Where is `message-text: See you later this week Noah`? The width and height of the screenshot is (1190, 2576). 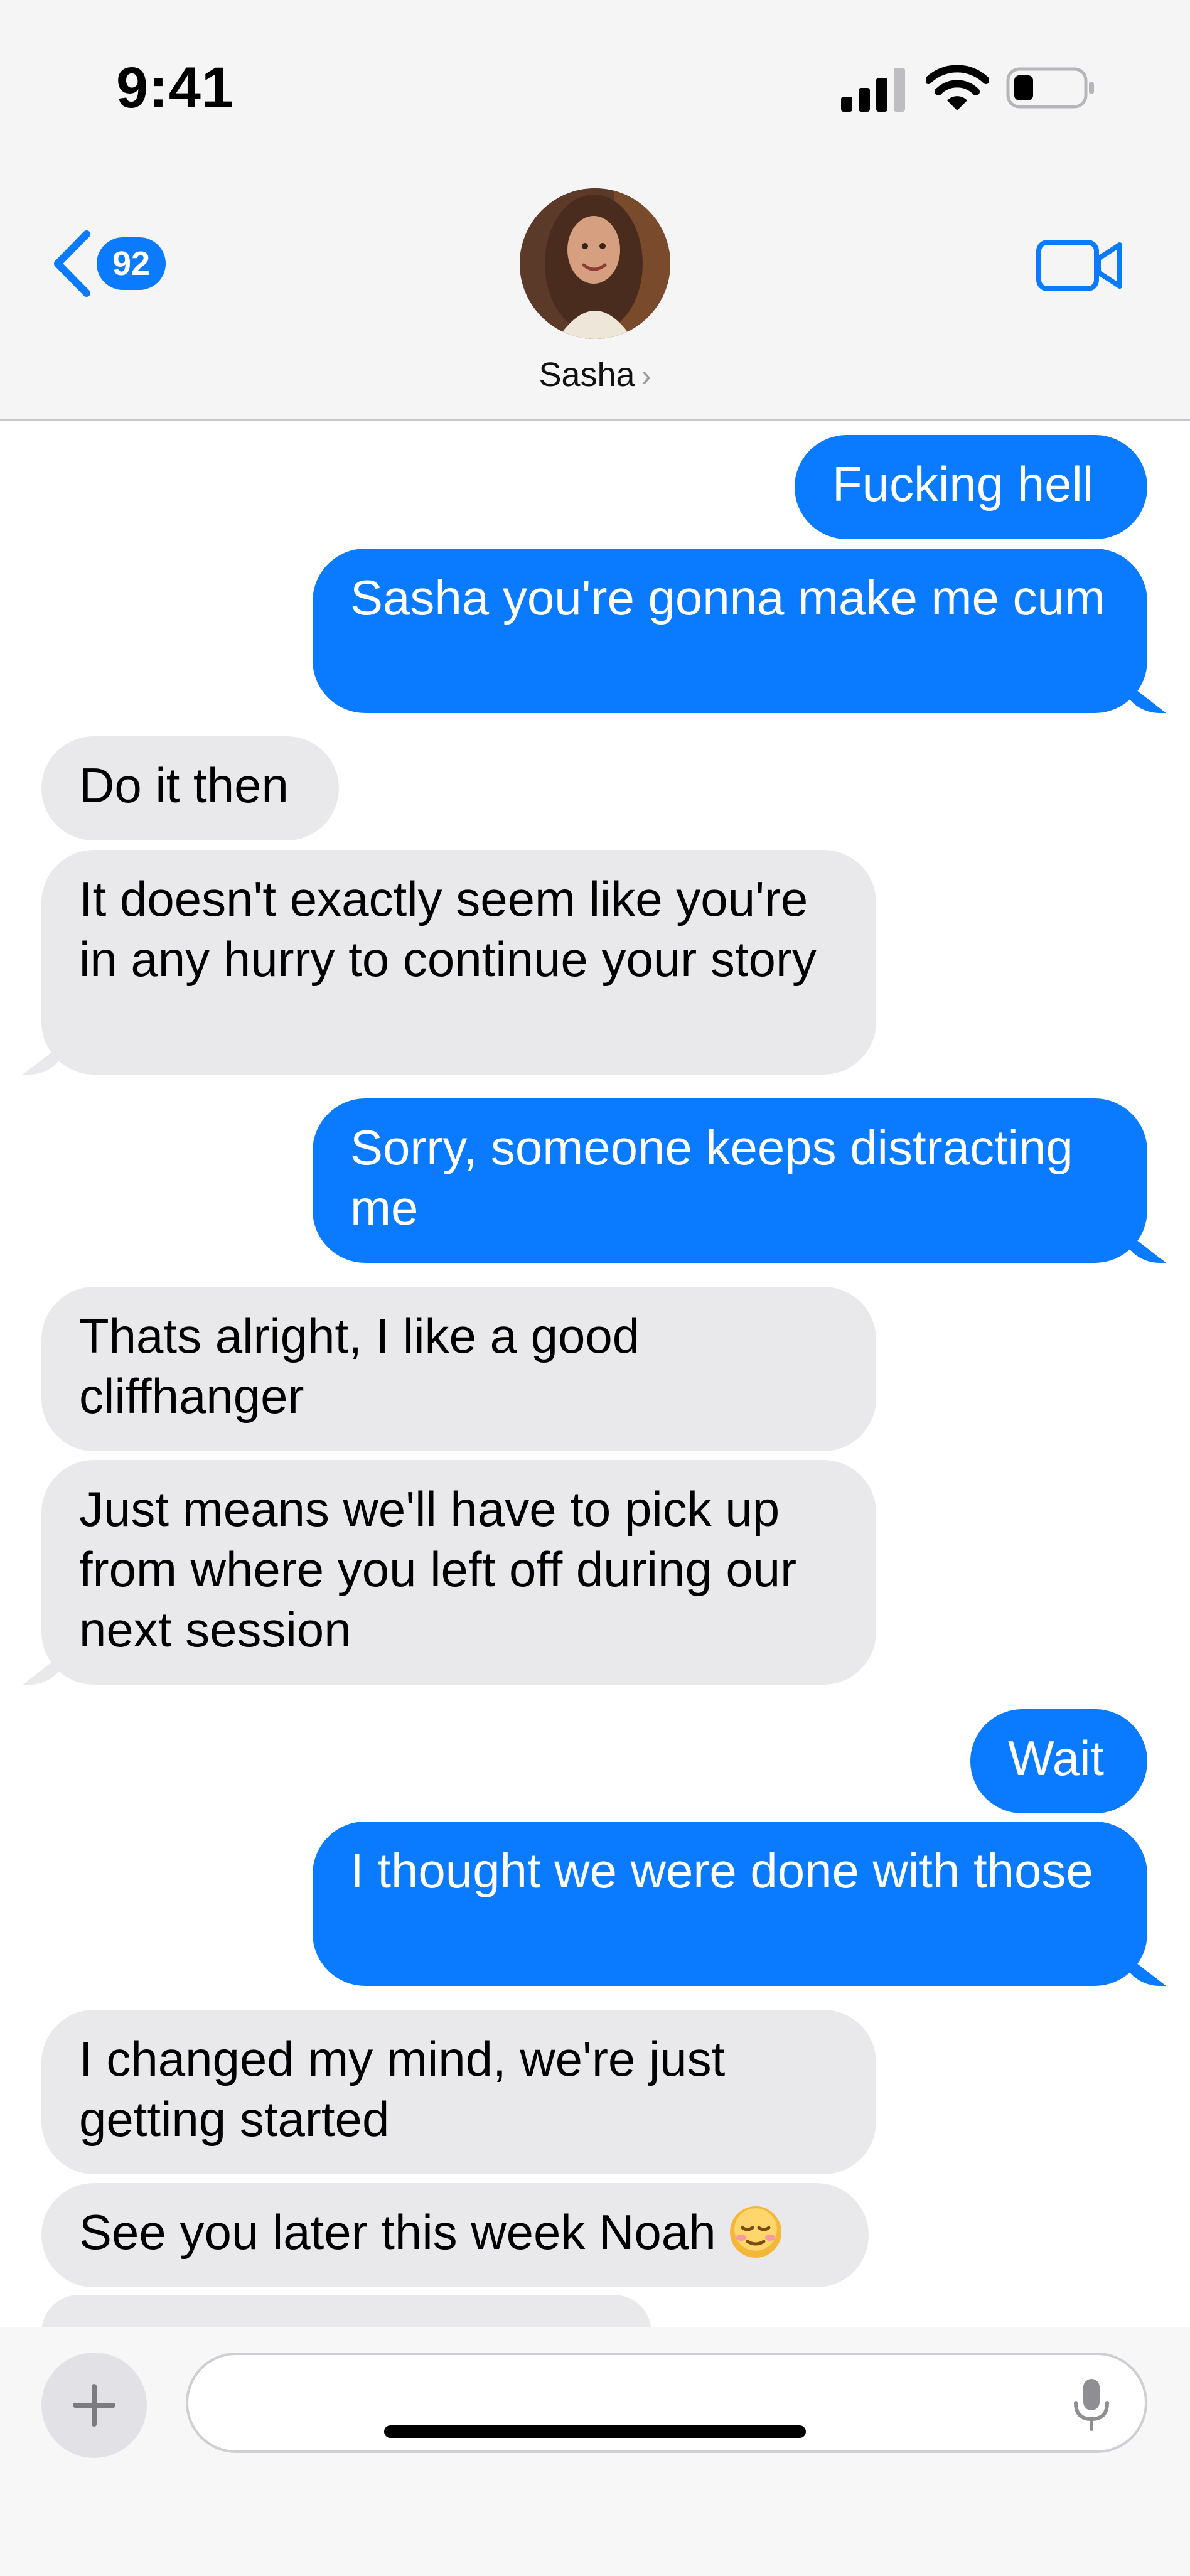
message-text: See you later this week Noah is located at coordinates (397, 2232).